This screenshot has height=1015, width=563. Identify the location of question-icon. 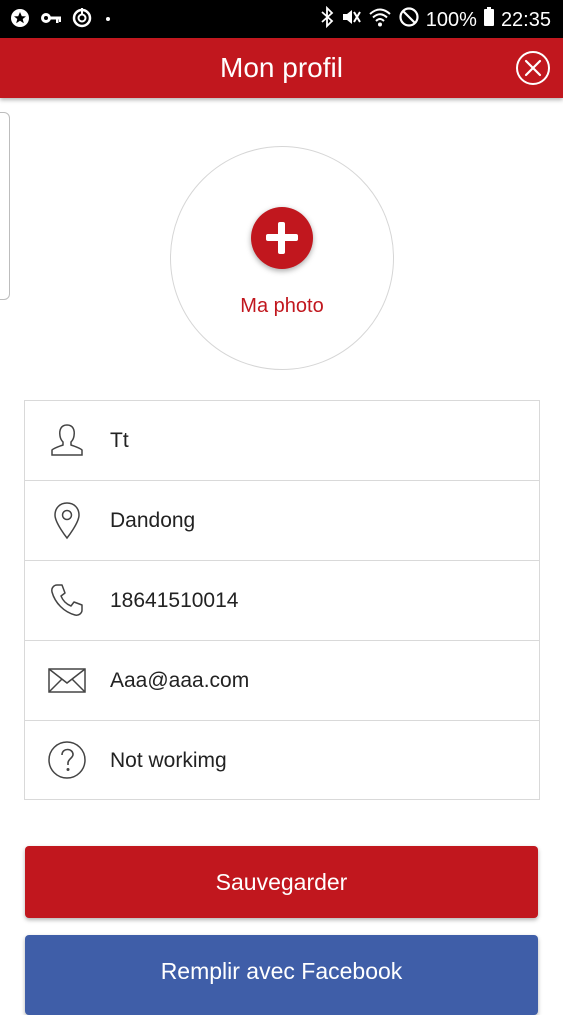
(67, 760).